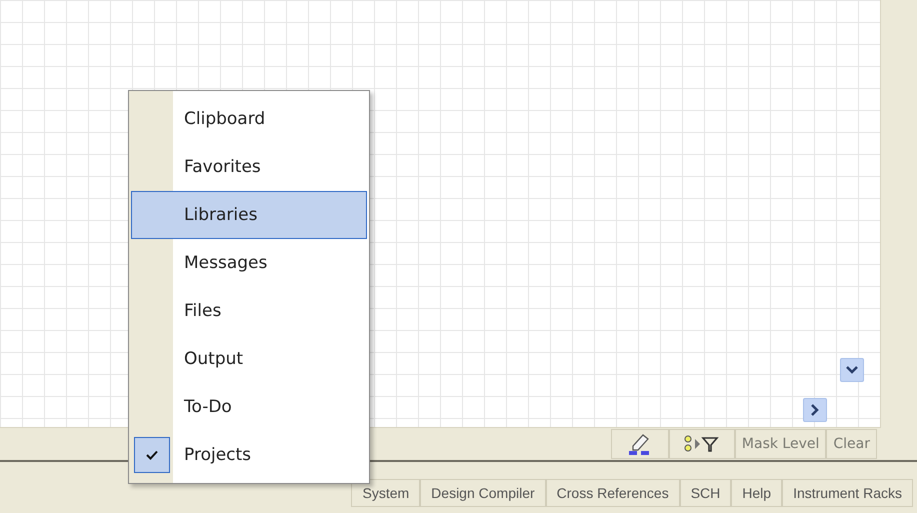 The height and width of the screenshot is (513, 917). I want to click on menu-item: Libraries, so click(249, 215).